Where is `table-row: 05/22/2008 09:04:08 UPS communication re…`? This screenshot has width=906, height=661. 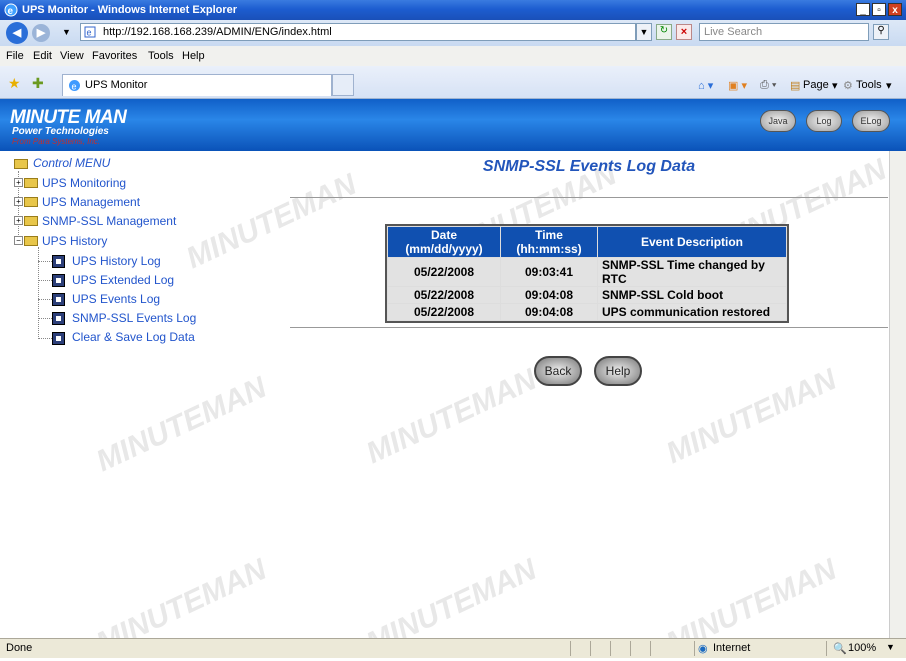
table-row: 05/22/2008 09:04:08 UPS communication re… is located at coordinates (587, 312).